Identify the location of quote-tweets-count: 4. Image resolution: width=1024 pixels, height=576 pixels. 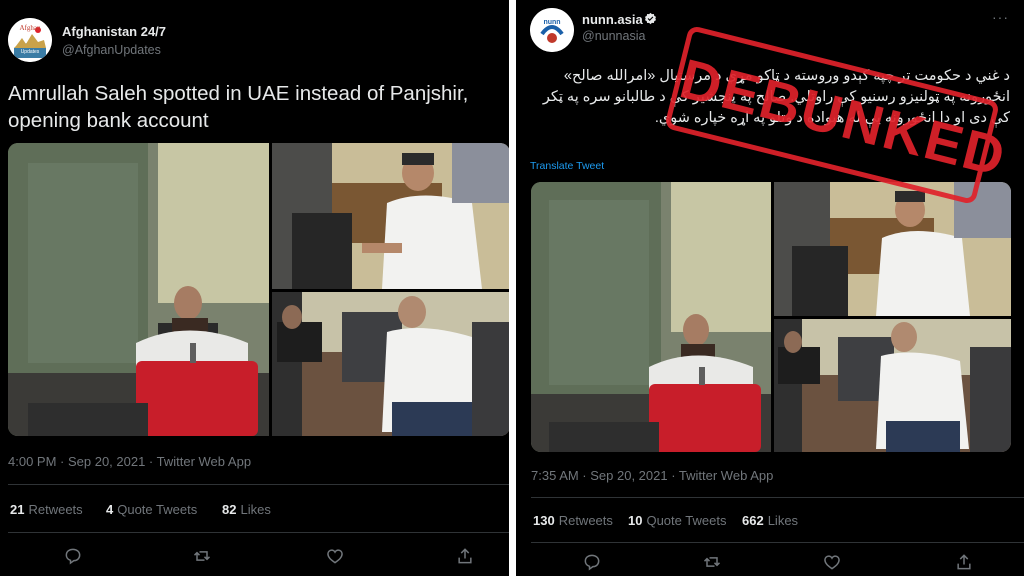
(110, 509).